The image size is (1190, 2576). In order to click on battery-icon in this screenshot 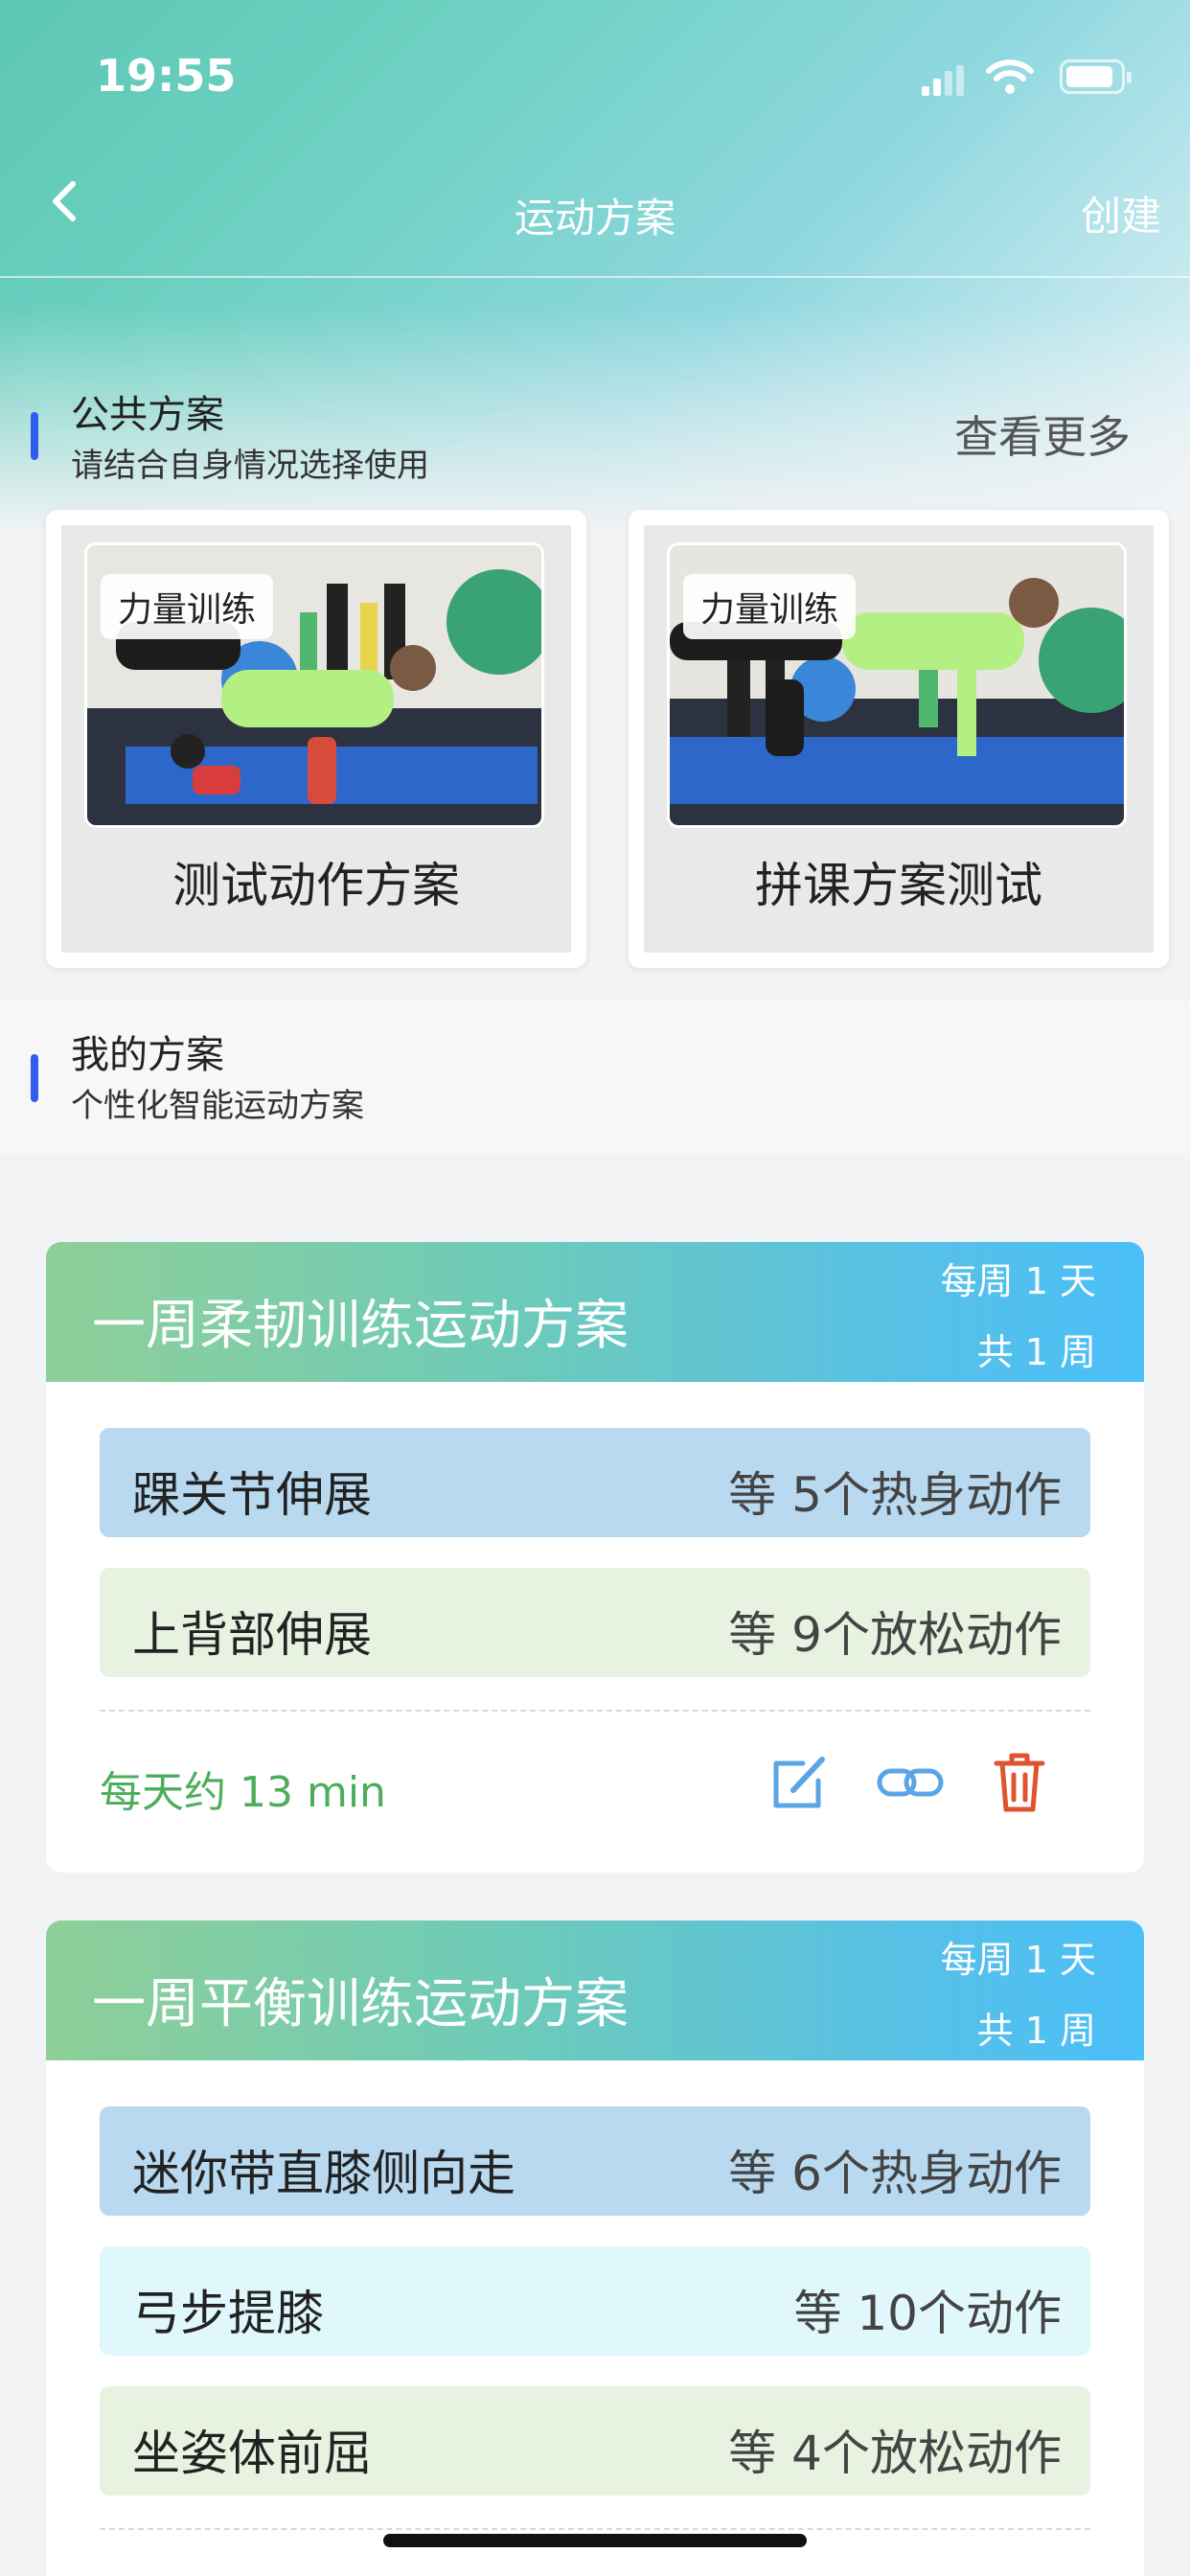, I will do `click(1096, 76)`.